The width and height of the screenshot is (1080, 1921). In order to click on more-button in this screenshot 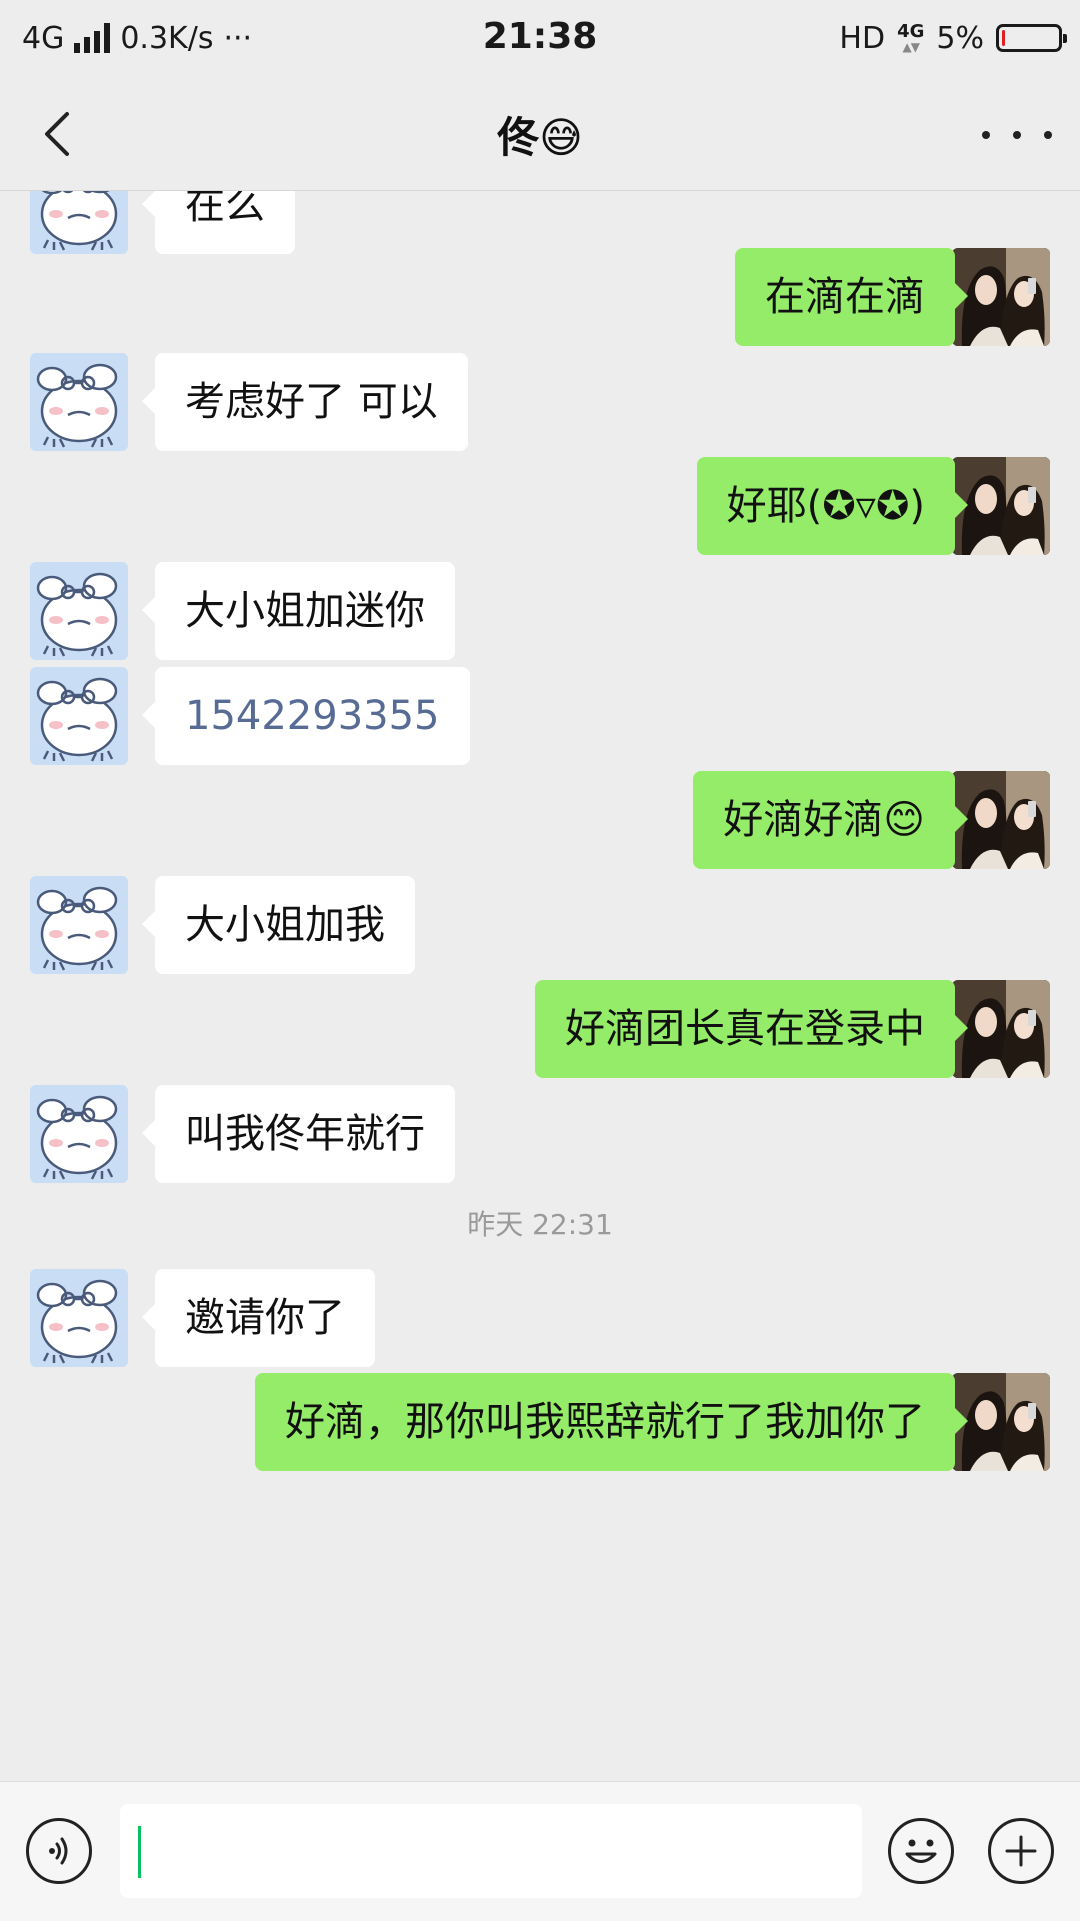, I will do `click(1017, 135)`.